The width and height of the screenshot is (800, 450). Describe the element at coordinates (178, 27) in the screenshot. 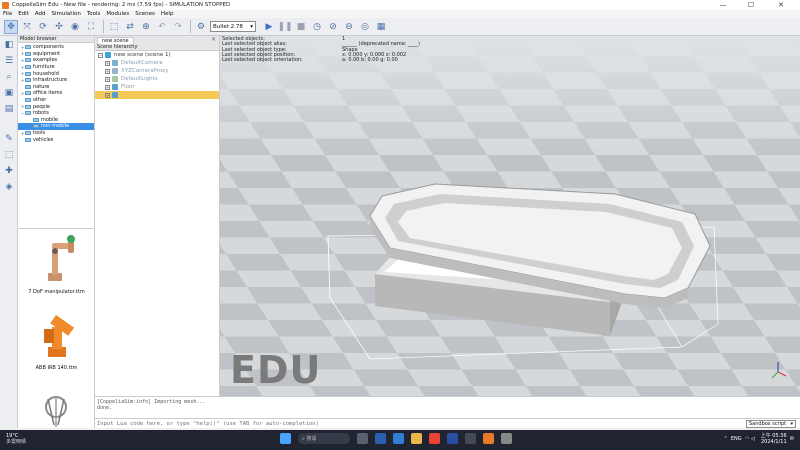

I see `redo-icon: ↷` at that location.